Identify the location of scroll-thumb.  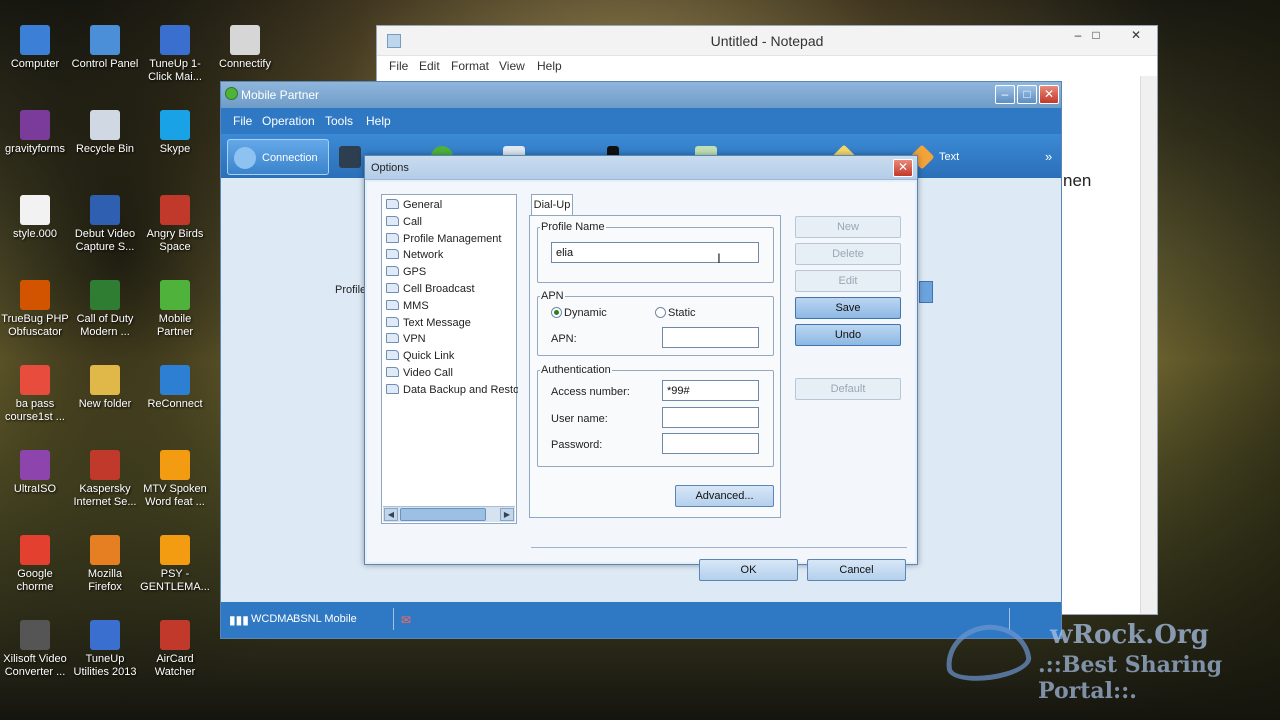
(443, 514).